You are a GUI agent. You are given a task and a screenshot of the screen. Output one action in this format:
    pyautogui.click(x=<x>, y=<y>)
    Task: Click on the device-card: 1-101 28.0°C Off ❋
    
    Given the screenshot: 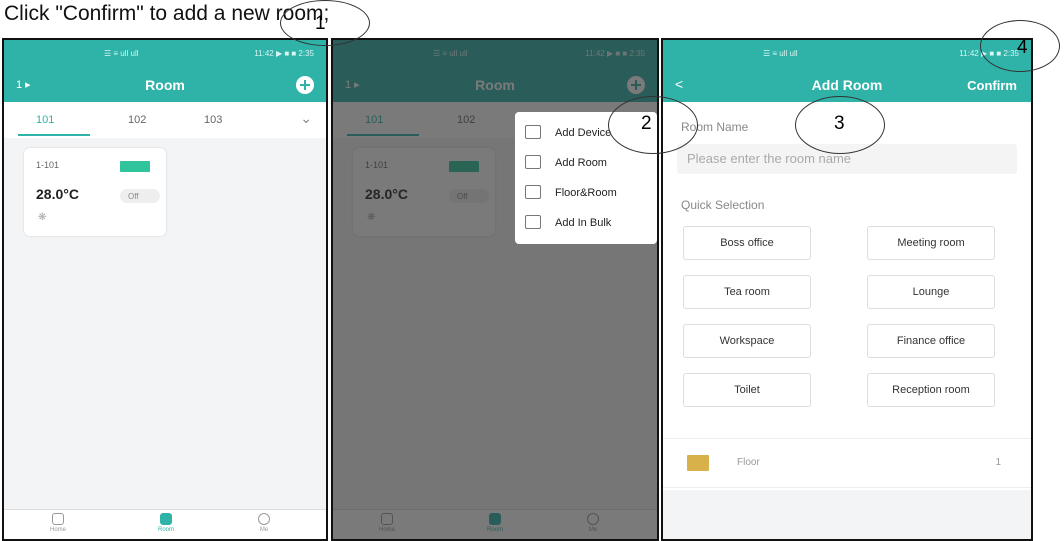 What is the action you would take?
    pyautogui.click(x=95, y=192)
    